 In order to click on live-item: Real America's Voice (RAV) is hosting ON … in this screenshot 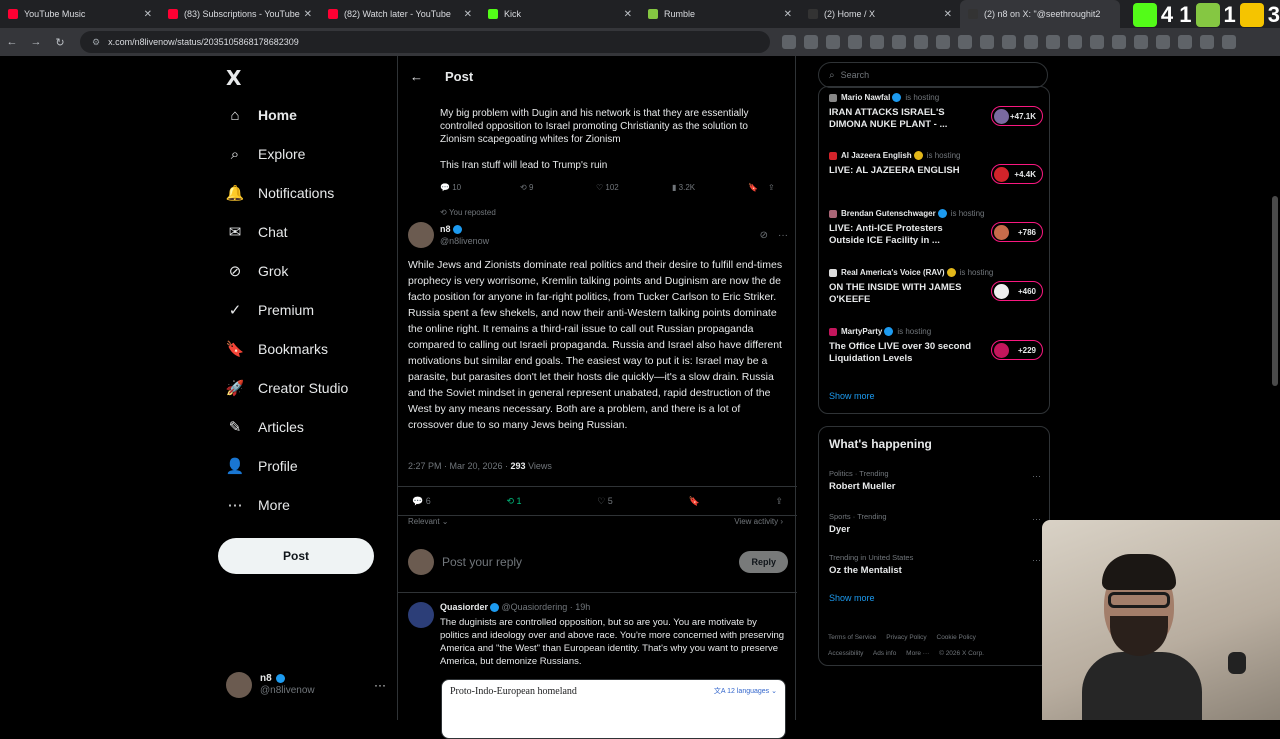, I will do `click(936, 287)`.